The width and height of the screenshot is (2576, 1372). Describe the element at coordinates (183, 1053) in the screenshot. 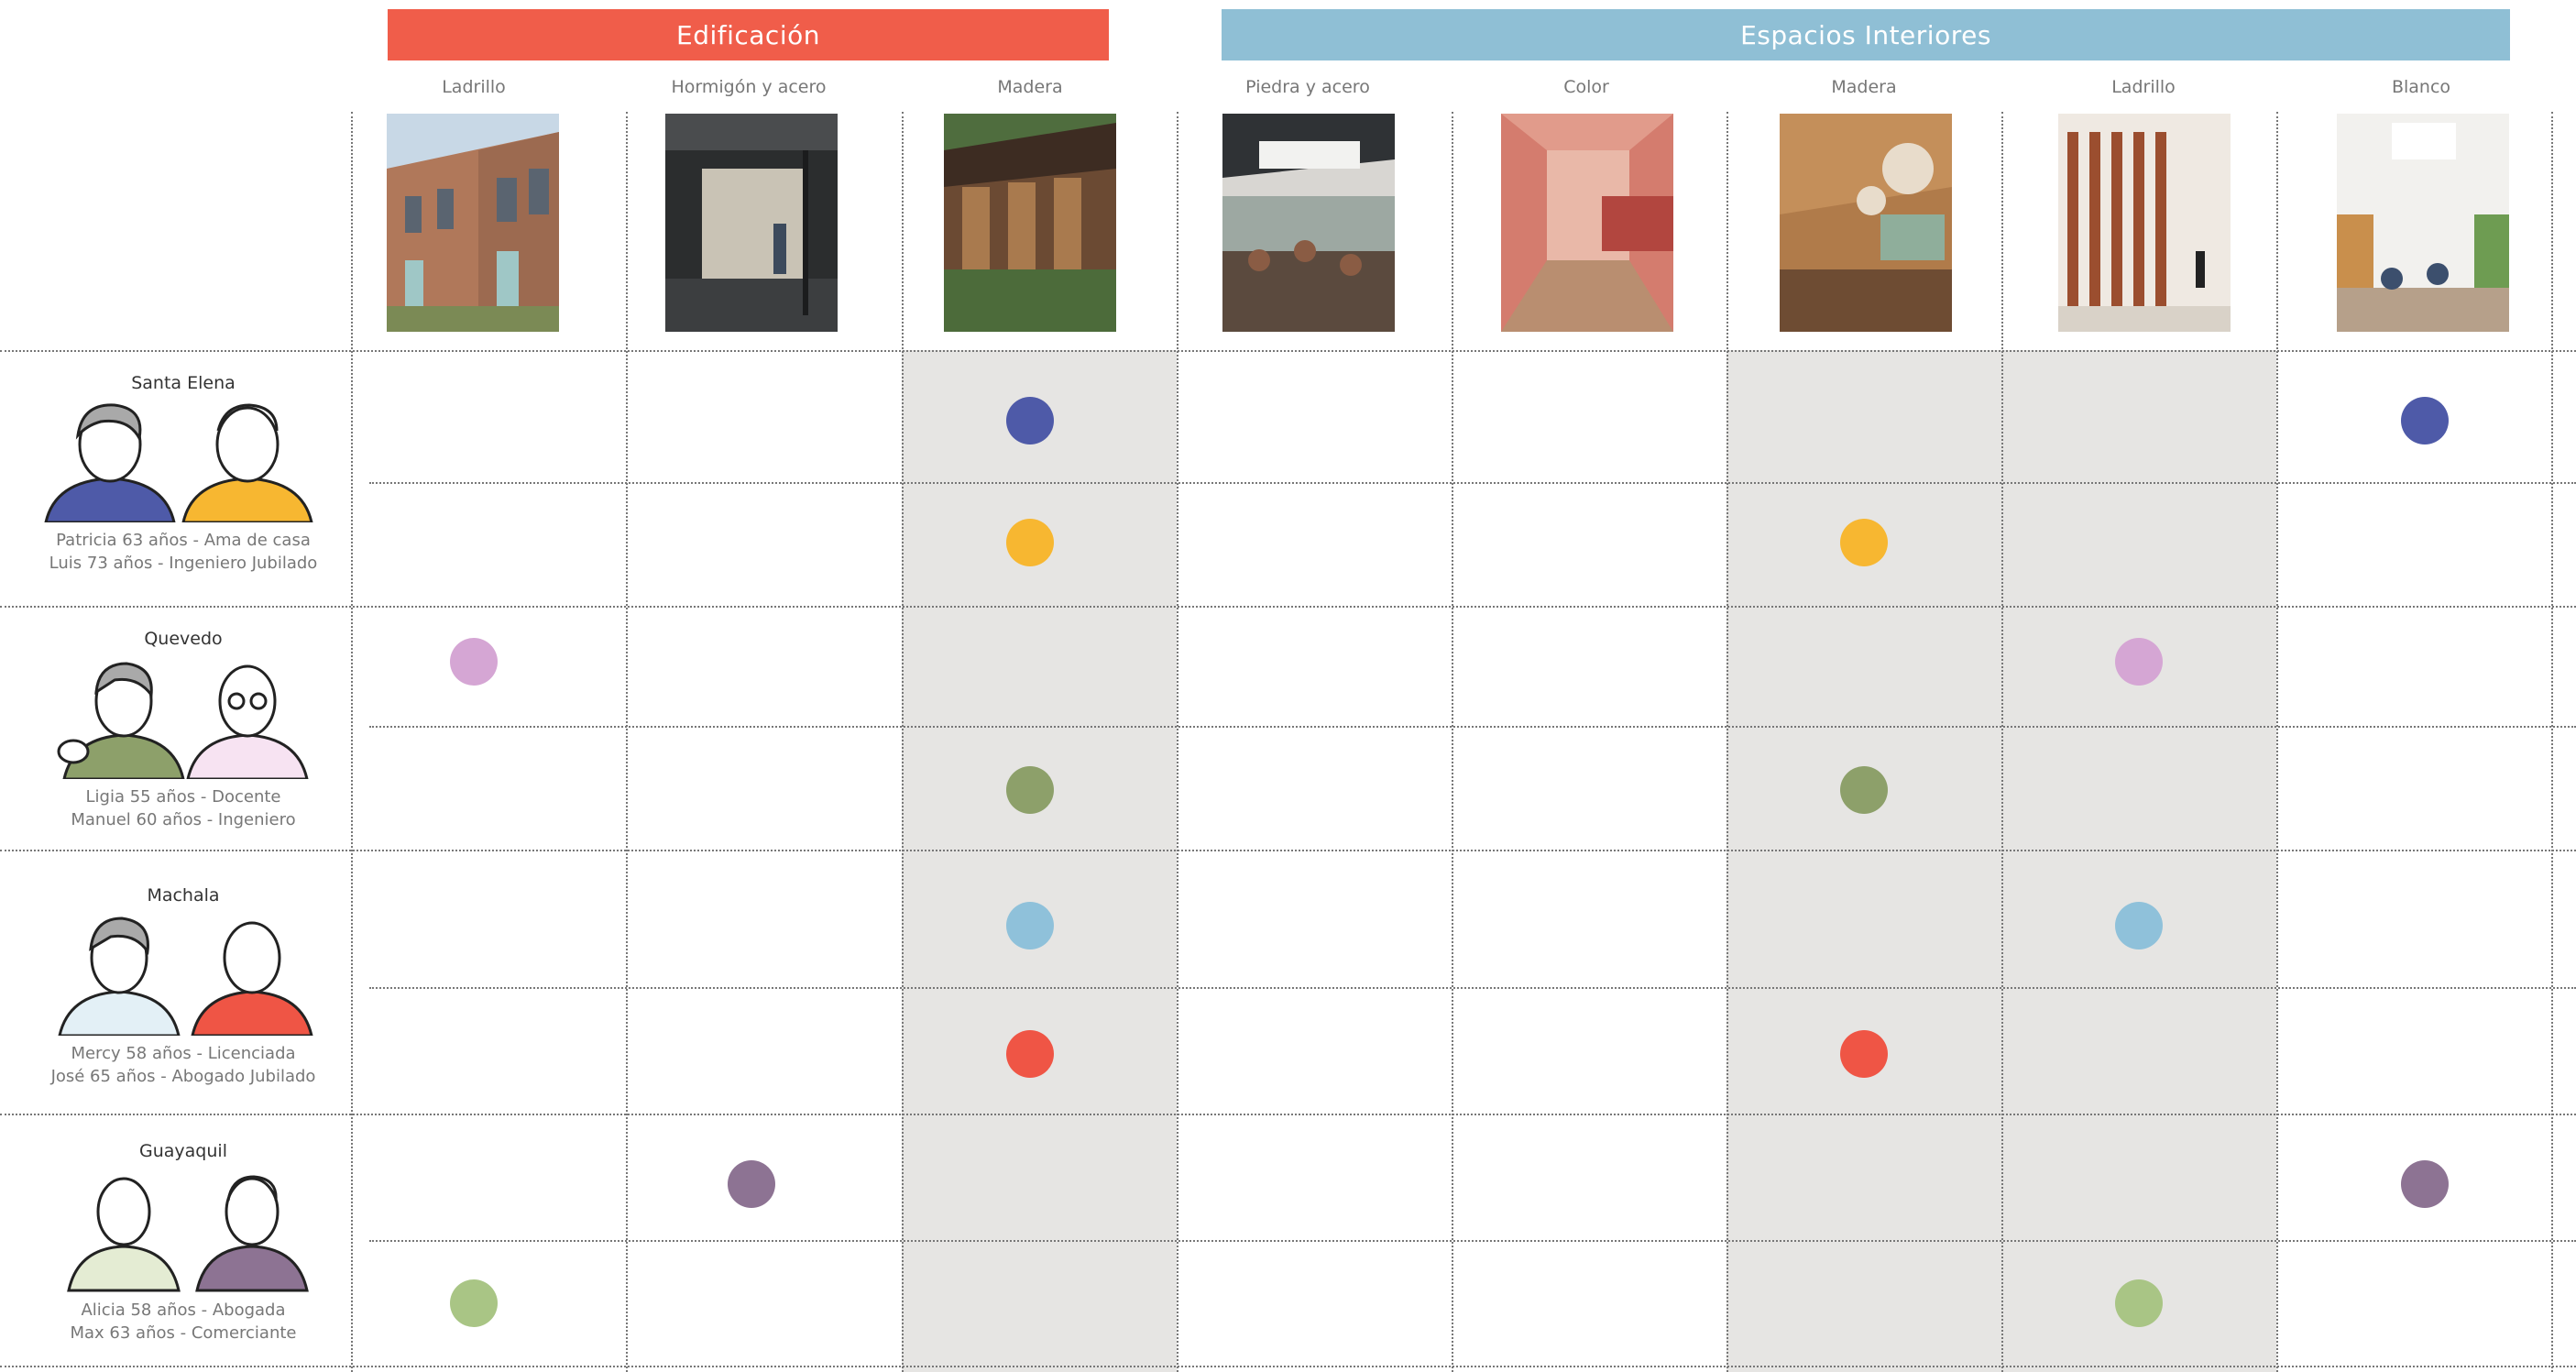

I see `caption-line: Mercy 58 años - Licenciada` at that location.